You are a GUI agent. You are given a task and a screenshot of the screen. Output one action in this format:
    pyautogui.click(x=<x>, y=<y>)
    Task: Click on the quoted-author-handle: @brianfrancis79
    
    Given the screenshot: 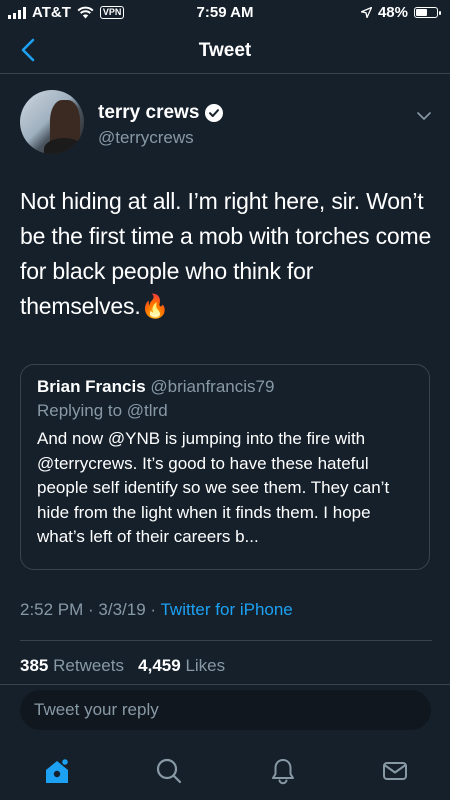 What is the action you would take?
    pyautogui.click(x=212, y=386)
    